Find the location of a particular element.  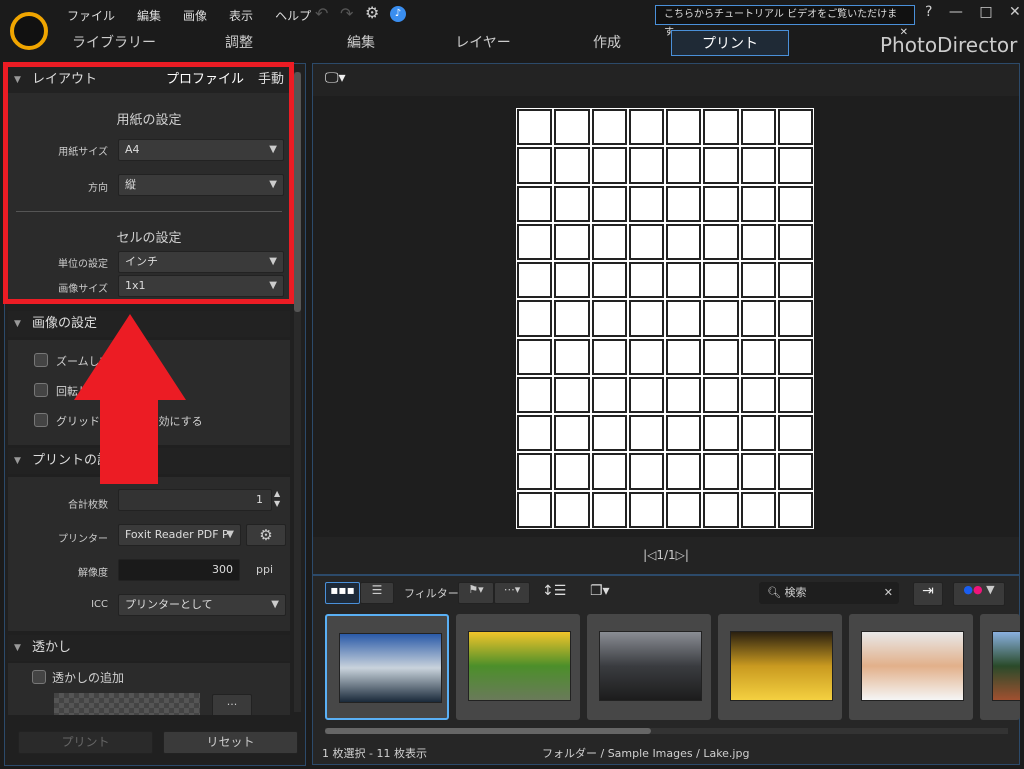

tab-adjust: 調整 is located at coordinates (239, 43).